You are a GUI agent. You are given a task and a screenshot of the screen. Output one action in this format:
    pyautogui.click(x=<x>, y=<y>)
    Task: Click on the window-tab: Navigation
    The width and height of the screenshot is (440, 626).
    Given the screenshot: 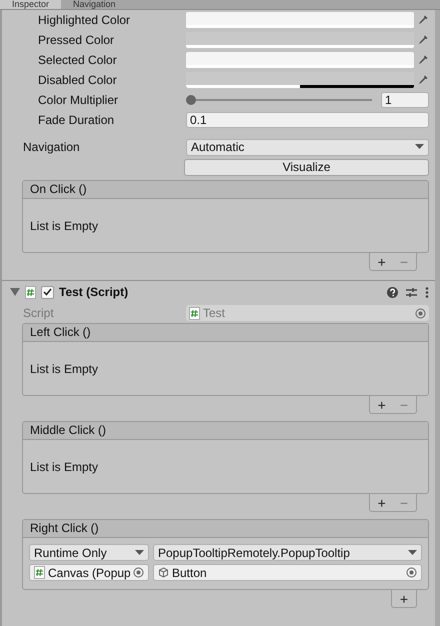 What is the action you would take?
    pyautogui.click(x=94, y=4)
    